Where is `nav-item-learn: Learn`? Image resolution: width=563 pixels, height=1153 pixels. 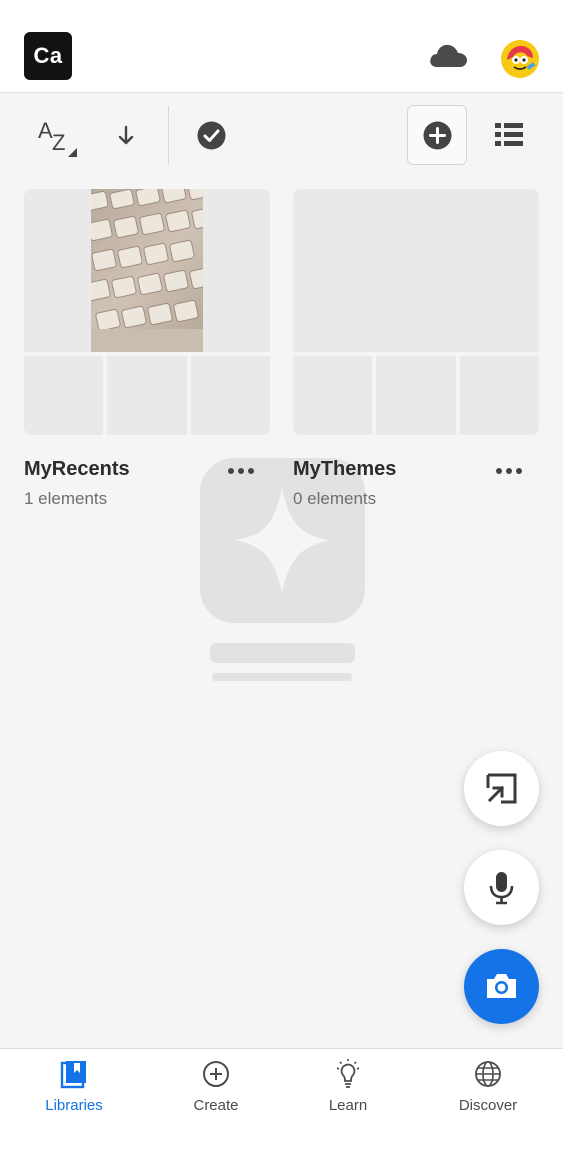 nav-item-learn: Learn is located at coordinates (348, 1089).